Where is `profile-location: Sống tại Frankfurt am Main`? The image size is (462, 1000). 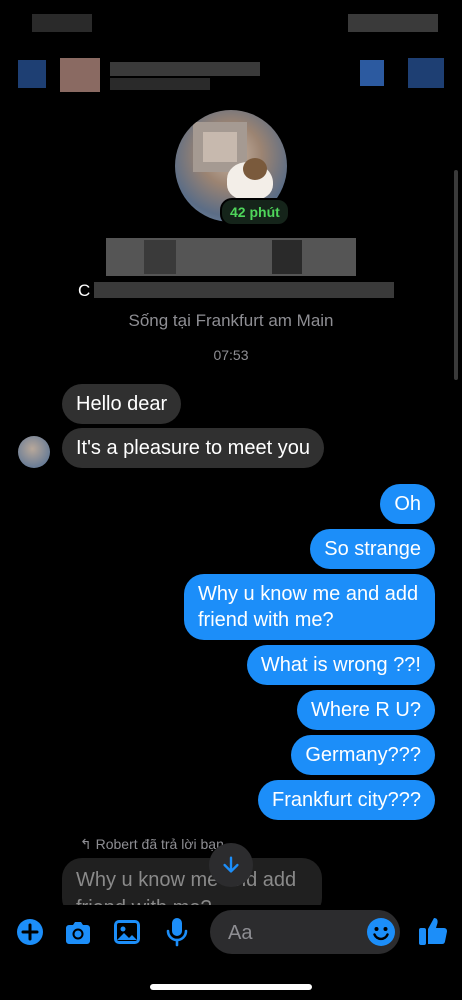 profile-location: Sống tại Frankfurt am Main is located at coordinates (231, 320).